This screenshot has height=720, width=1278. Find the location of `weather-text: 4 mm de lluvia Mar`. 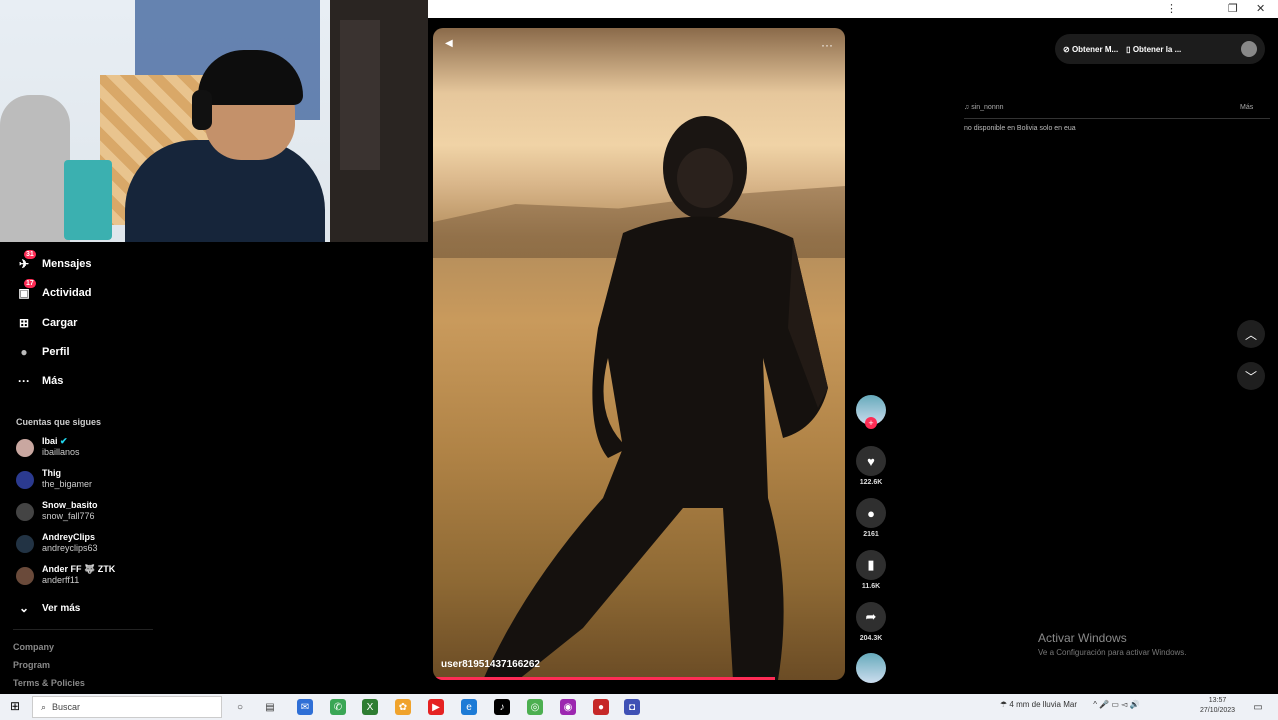

weather-text: 4 mm de lluvia Mar is located at coordinates (1043, 704).